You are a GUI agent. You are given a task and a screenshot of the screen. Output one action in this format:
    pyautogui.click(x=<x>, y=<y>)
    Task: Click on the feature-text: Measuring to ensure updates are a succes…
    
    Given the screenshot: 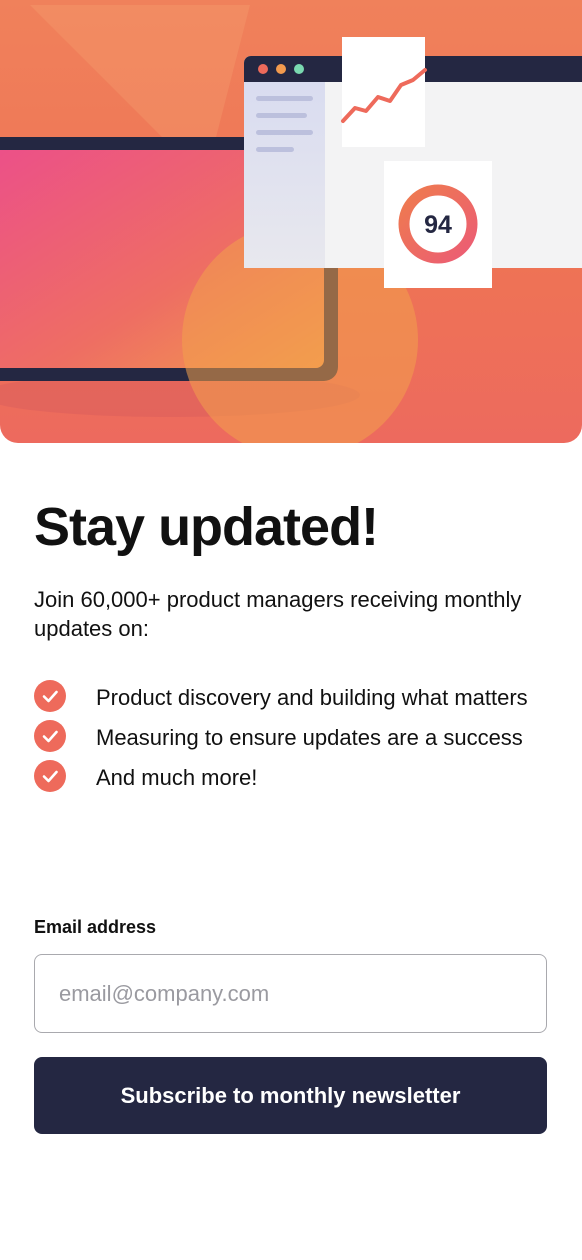 What is the action you would take?
    pyautogui.click(x=309, y=737)
    